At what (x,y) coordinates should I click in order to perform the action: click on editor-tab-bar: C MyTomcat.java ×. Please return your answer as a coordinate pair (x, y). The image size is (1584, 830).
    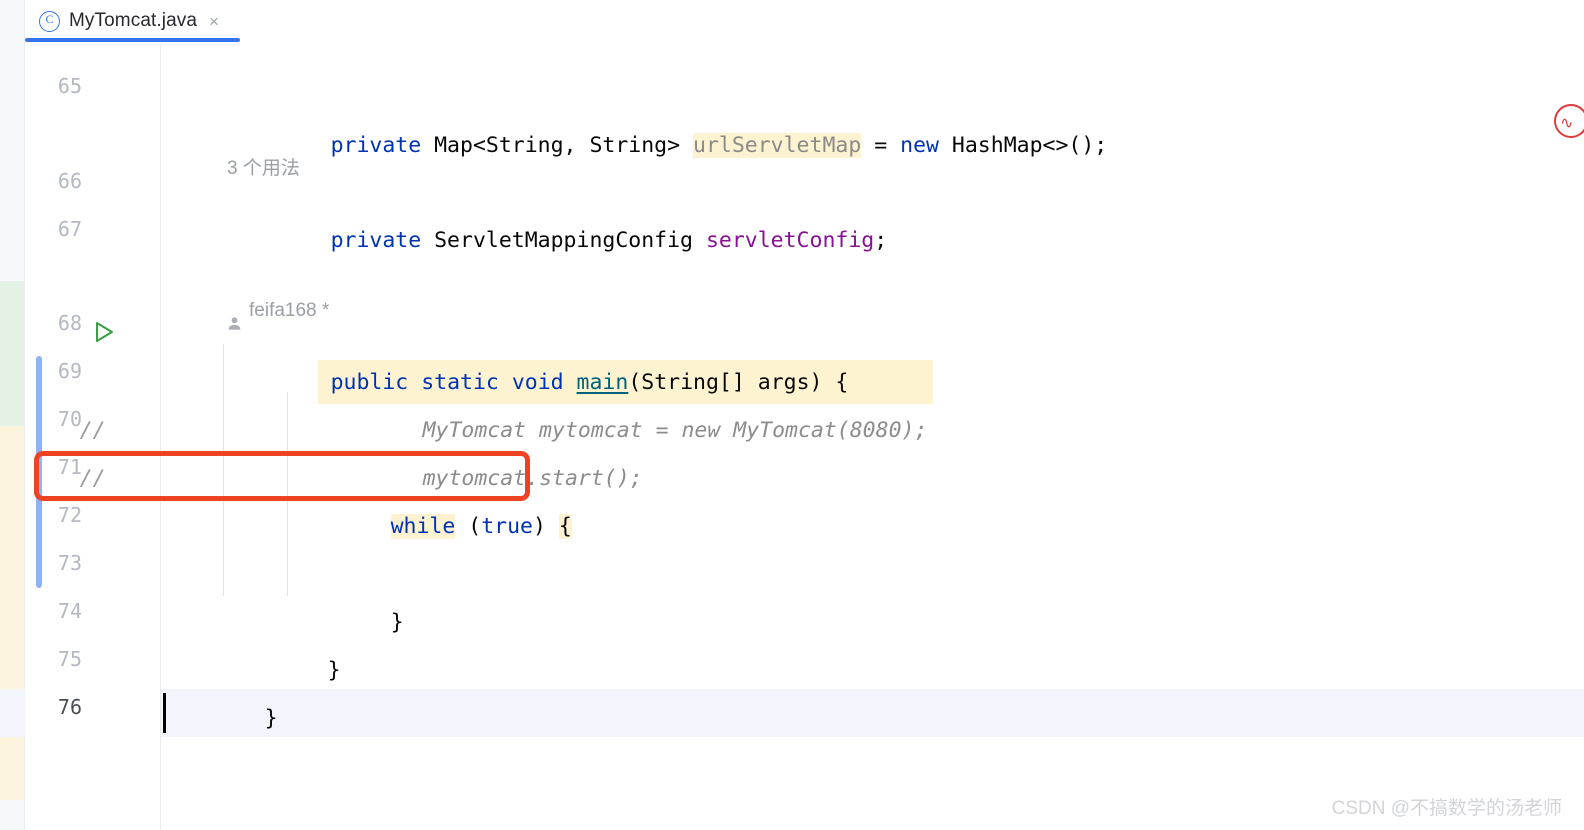
    Looking at the image, I should click on (792, 22).